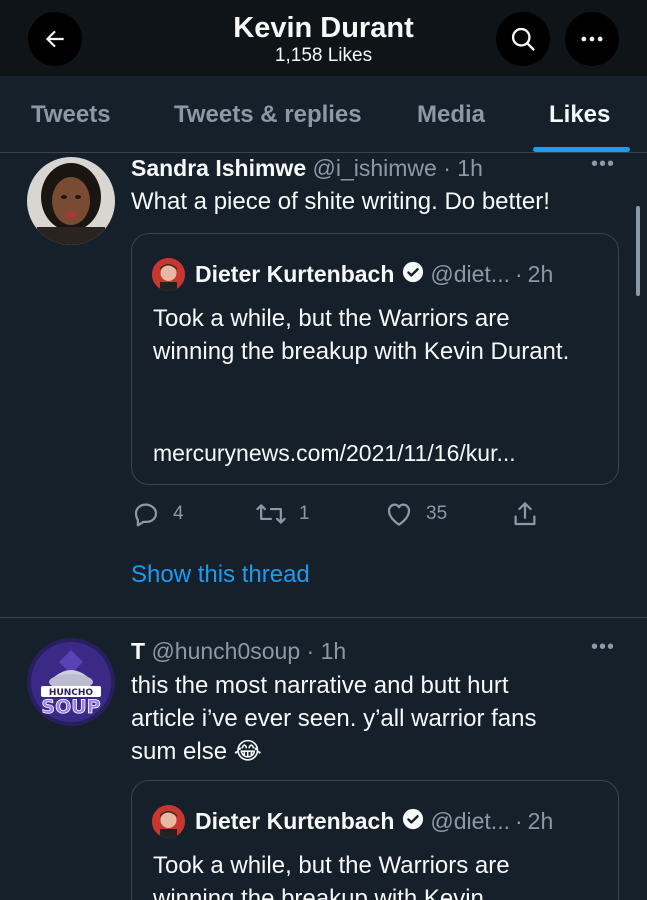 This screenshot has height=900, width=647. I want to click on avatar: HUNCHO SOUP, so click(71, 682).